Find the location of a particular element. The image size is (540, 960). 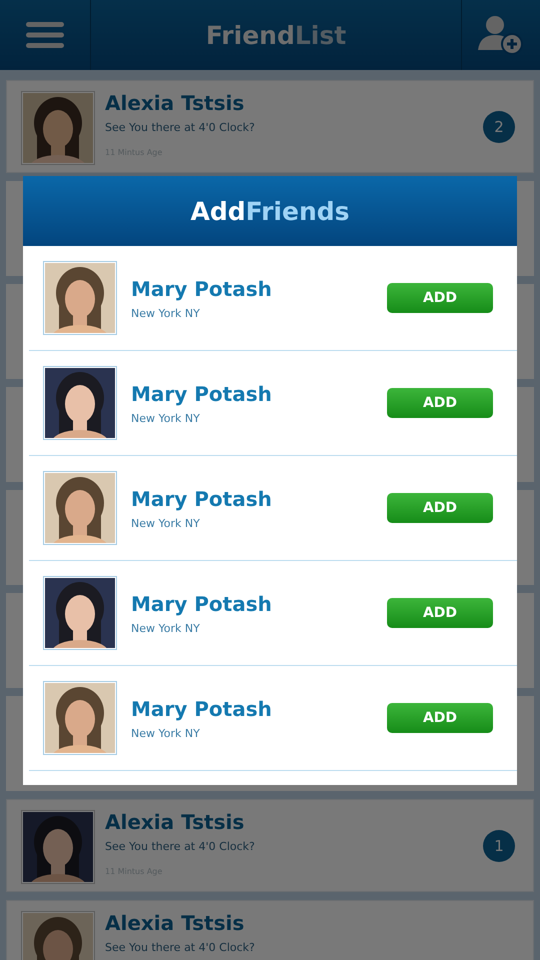

unread-count: 2 is located at coordinates (499, 126).